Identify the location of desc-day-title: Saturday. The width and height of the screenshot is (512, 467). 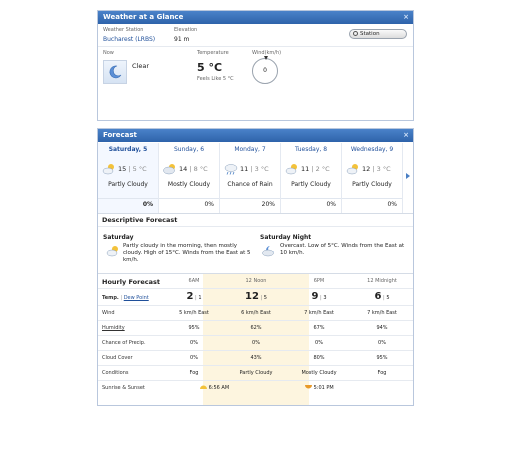
(118, 237).